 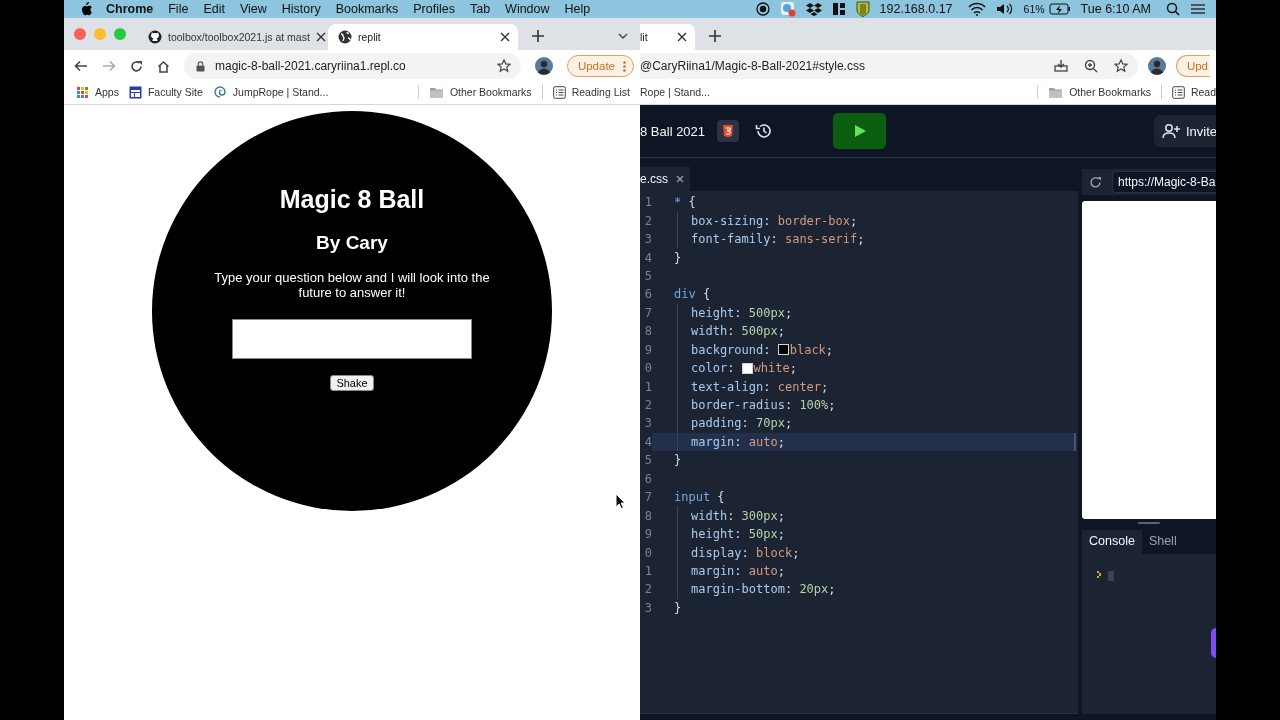 What do you see at coordinates (864, 405) in the screenshot?
I see `code-line: border-radius: 100%;` at bounding box center [864, 405].